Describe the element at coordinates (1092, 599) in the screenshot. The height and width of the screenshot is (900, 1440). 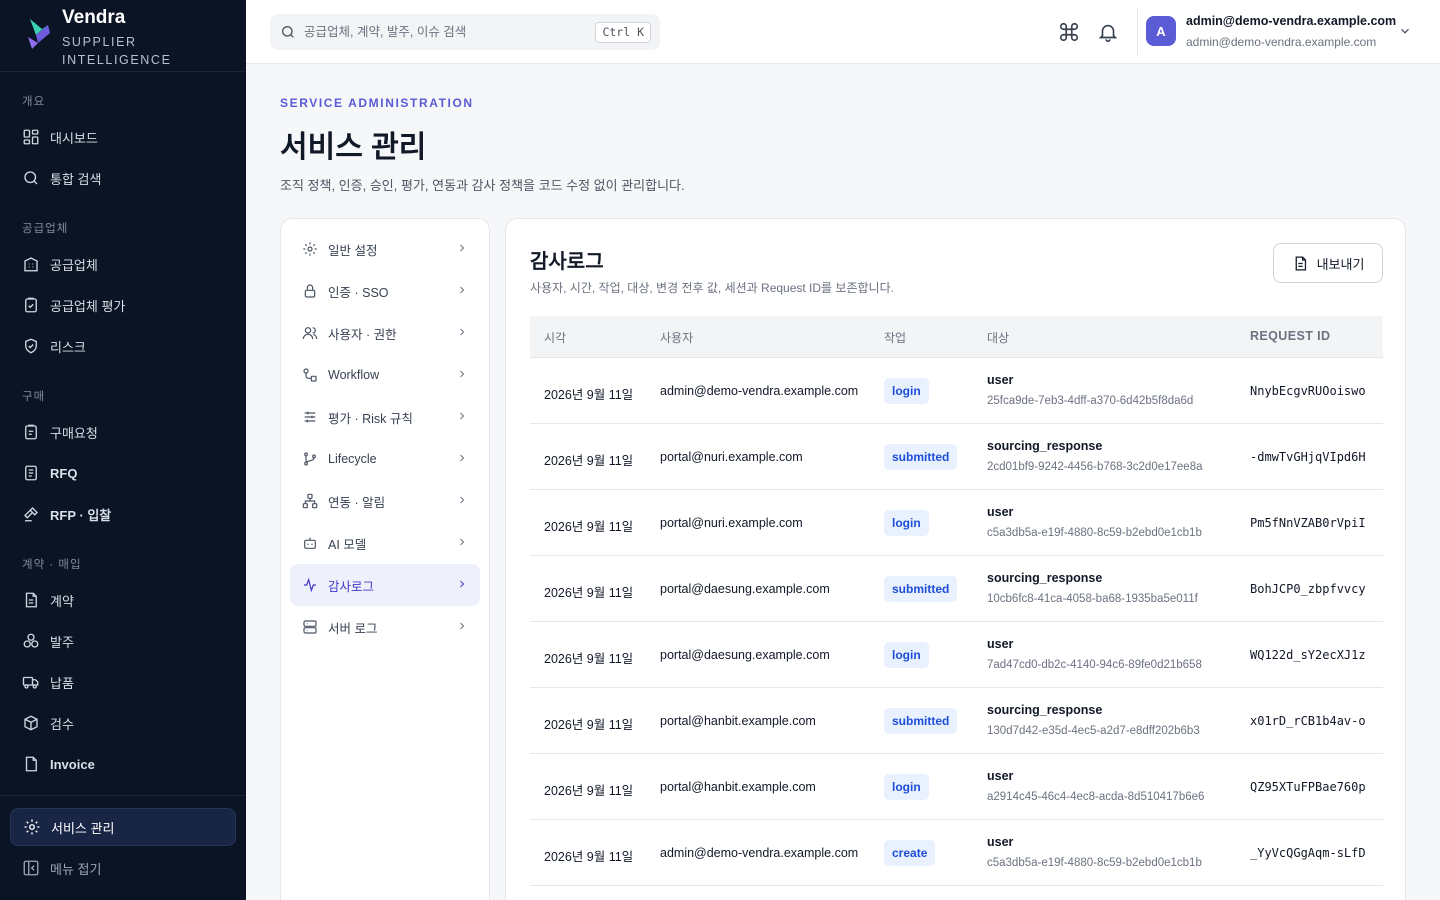
I see `cell-target-id: 10cb6fc8-41ca-4058-ba68-1935ba5e011f` at that location.